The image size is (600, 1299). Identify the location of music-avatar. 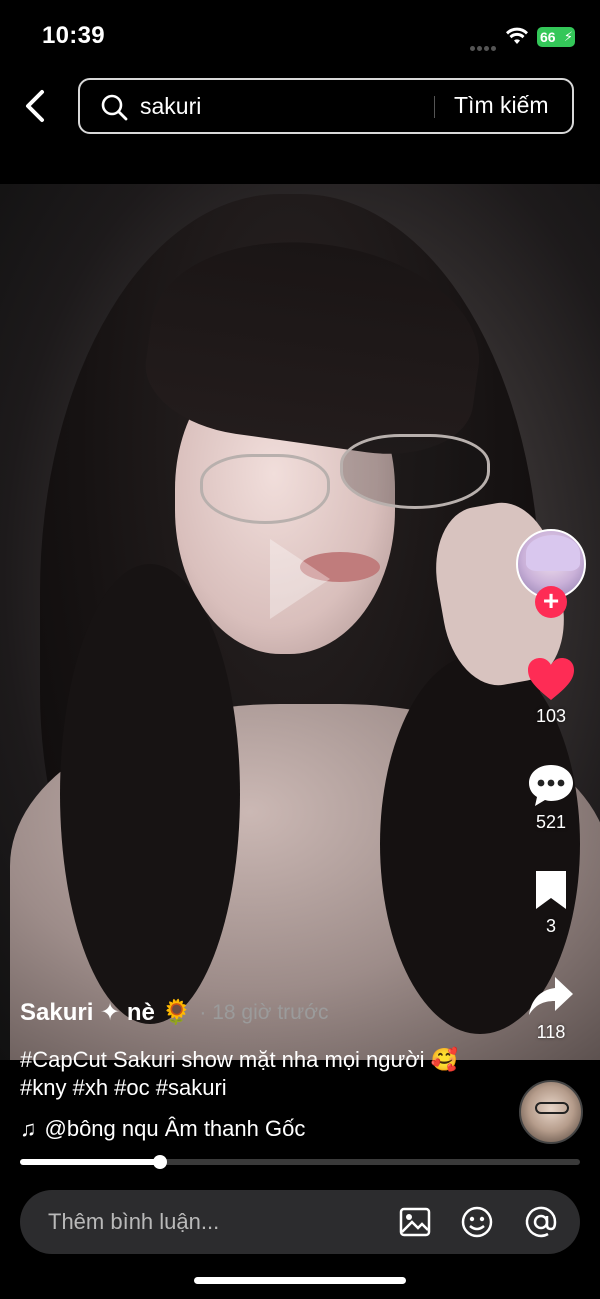
(551, 1112).